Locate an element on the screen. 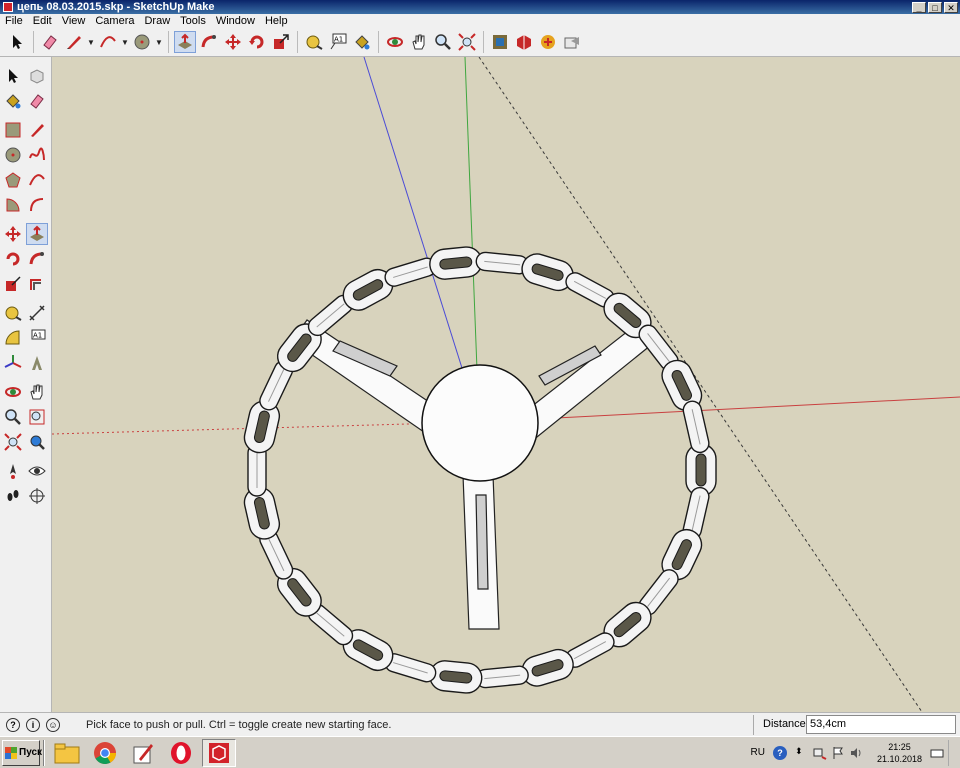  send-to-layout-button is located at coordinates (572, 42).